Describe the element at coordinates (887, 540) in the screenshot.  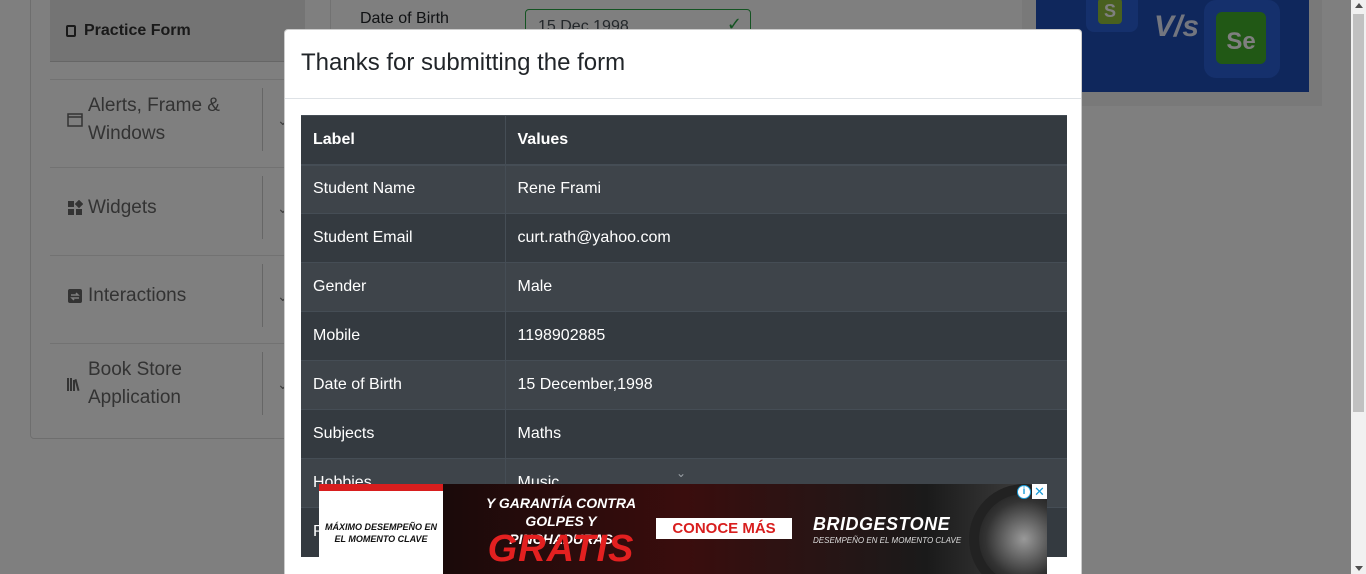
I see `ad-brand-tagline: DESEMPEÑO EN EL MOMENTO CLAVE` at that location.